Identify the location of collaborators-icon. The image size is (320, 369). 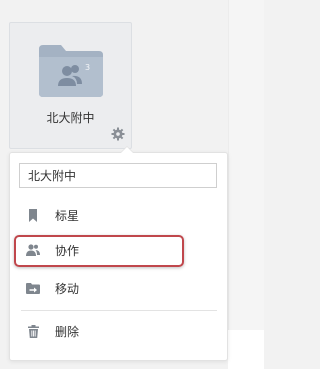
(33, 250).